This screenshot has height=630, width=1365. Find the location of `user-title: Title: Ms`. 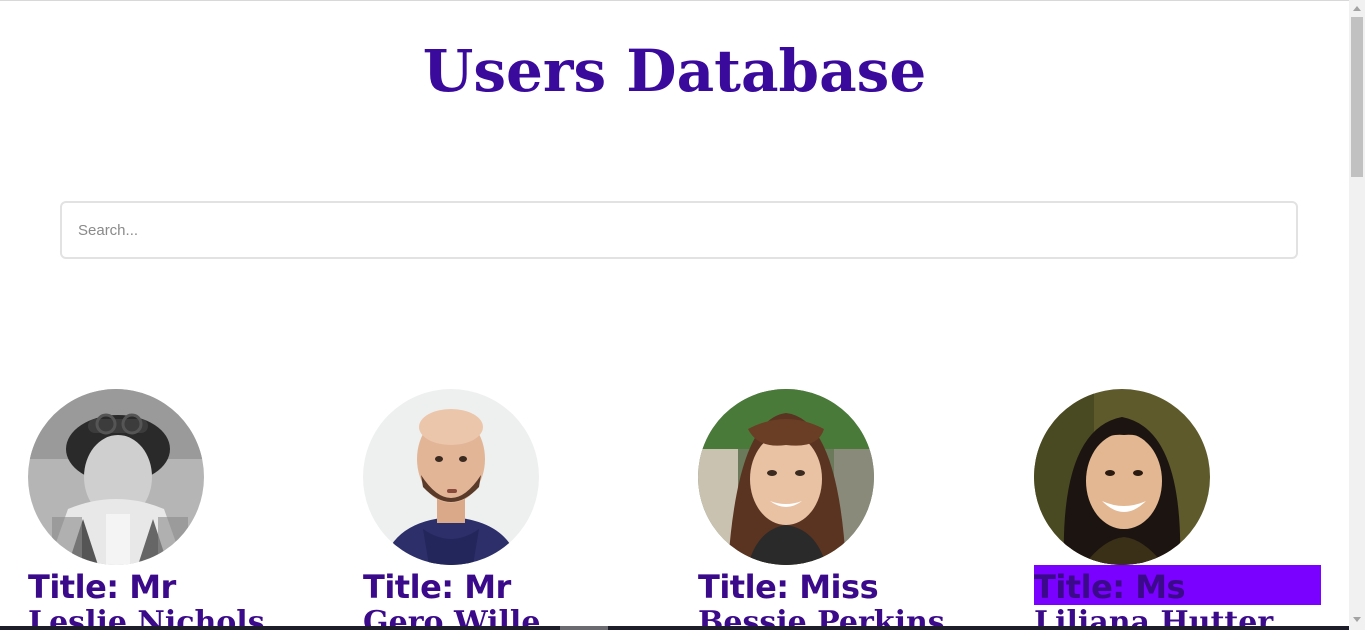

user-title: Title: Ms is located at coordinates (1177, 585).